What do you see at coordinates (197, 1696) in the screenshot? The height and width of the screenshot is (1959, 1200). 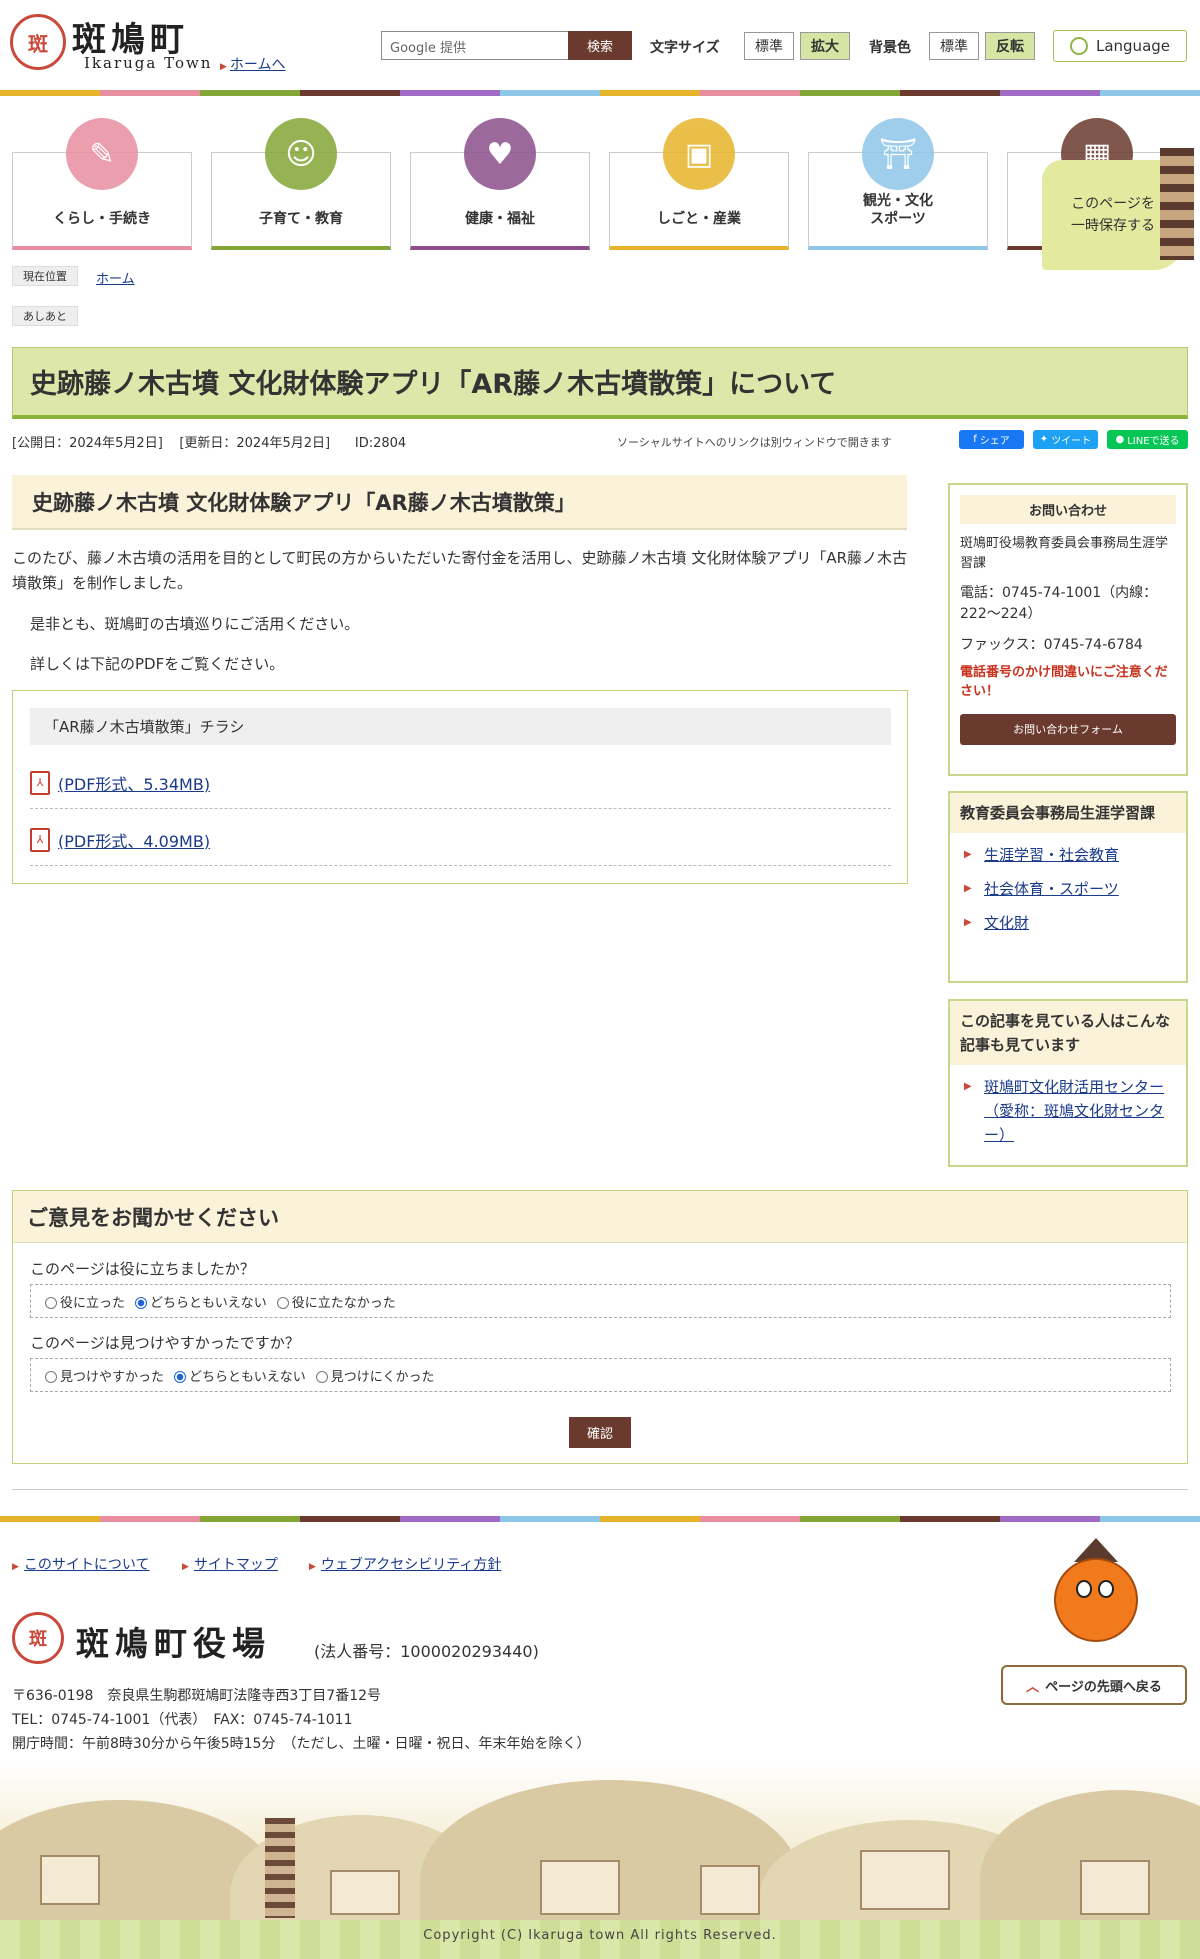 I see `footer-address: 〒636-0198 奈良県生駒郡斑鳩町法隆寺西3丁目7番12号` at bounding box center [197, 1696].